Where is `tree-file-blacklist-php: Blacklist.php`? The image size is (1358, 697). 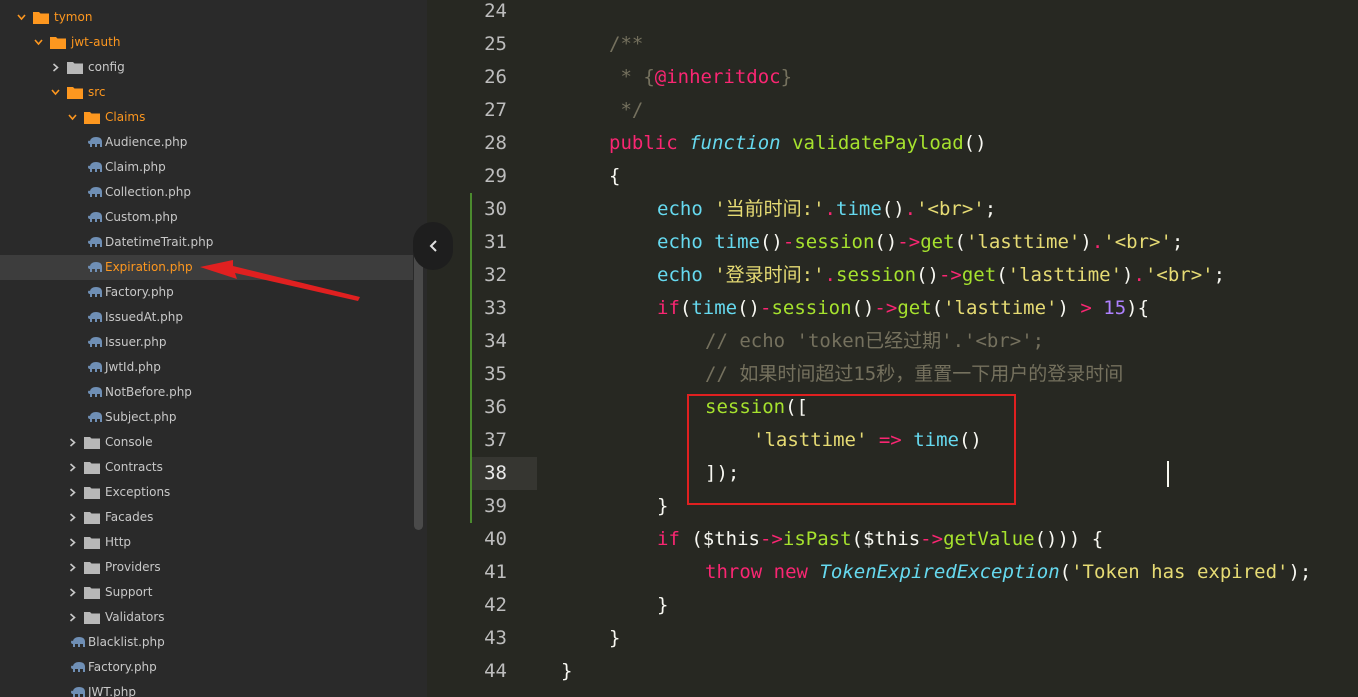 tree-file-blacklist-php: Blacklist.php is located at coordinates (206, 642).